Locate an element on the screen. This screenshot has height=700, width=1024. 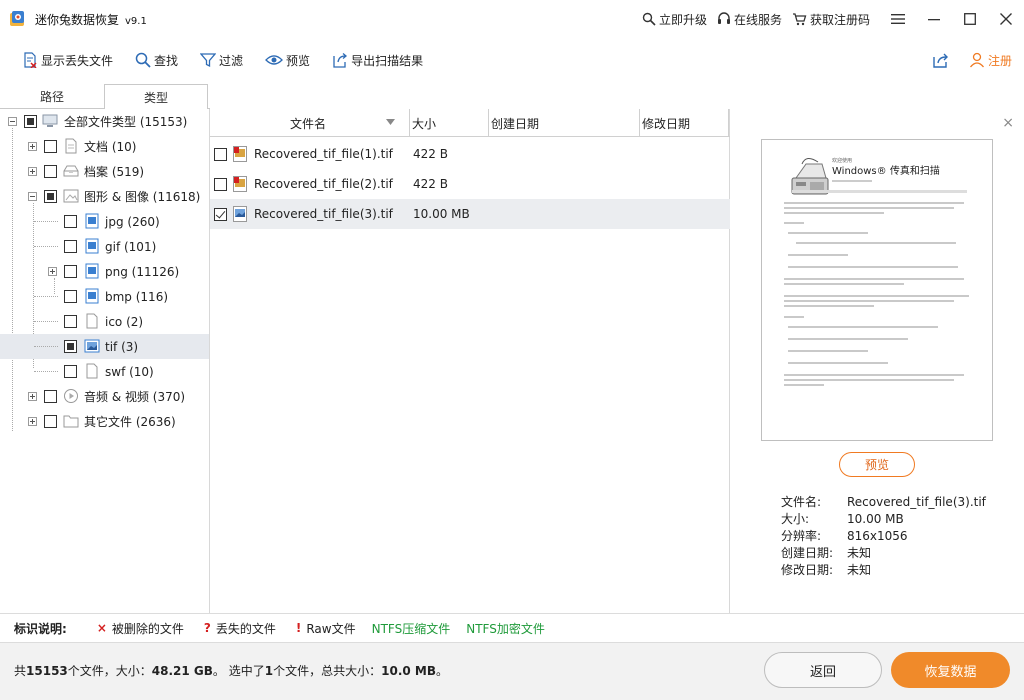
close-button is located at coordinates (1006, 19).